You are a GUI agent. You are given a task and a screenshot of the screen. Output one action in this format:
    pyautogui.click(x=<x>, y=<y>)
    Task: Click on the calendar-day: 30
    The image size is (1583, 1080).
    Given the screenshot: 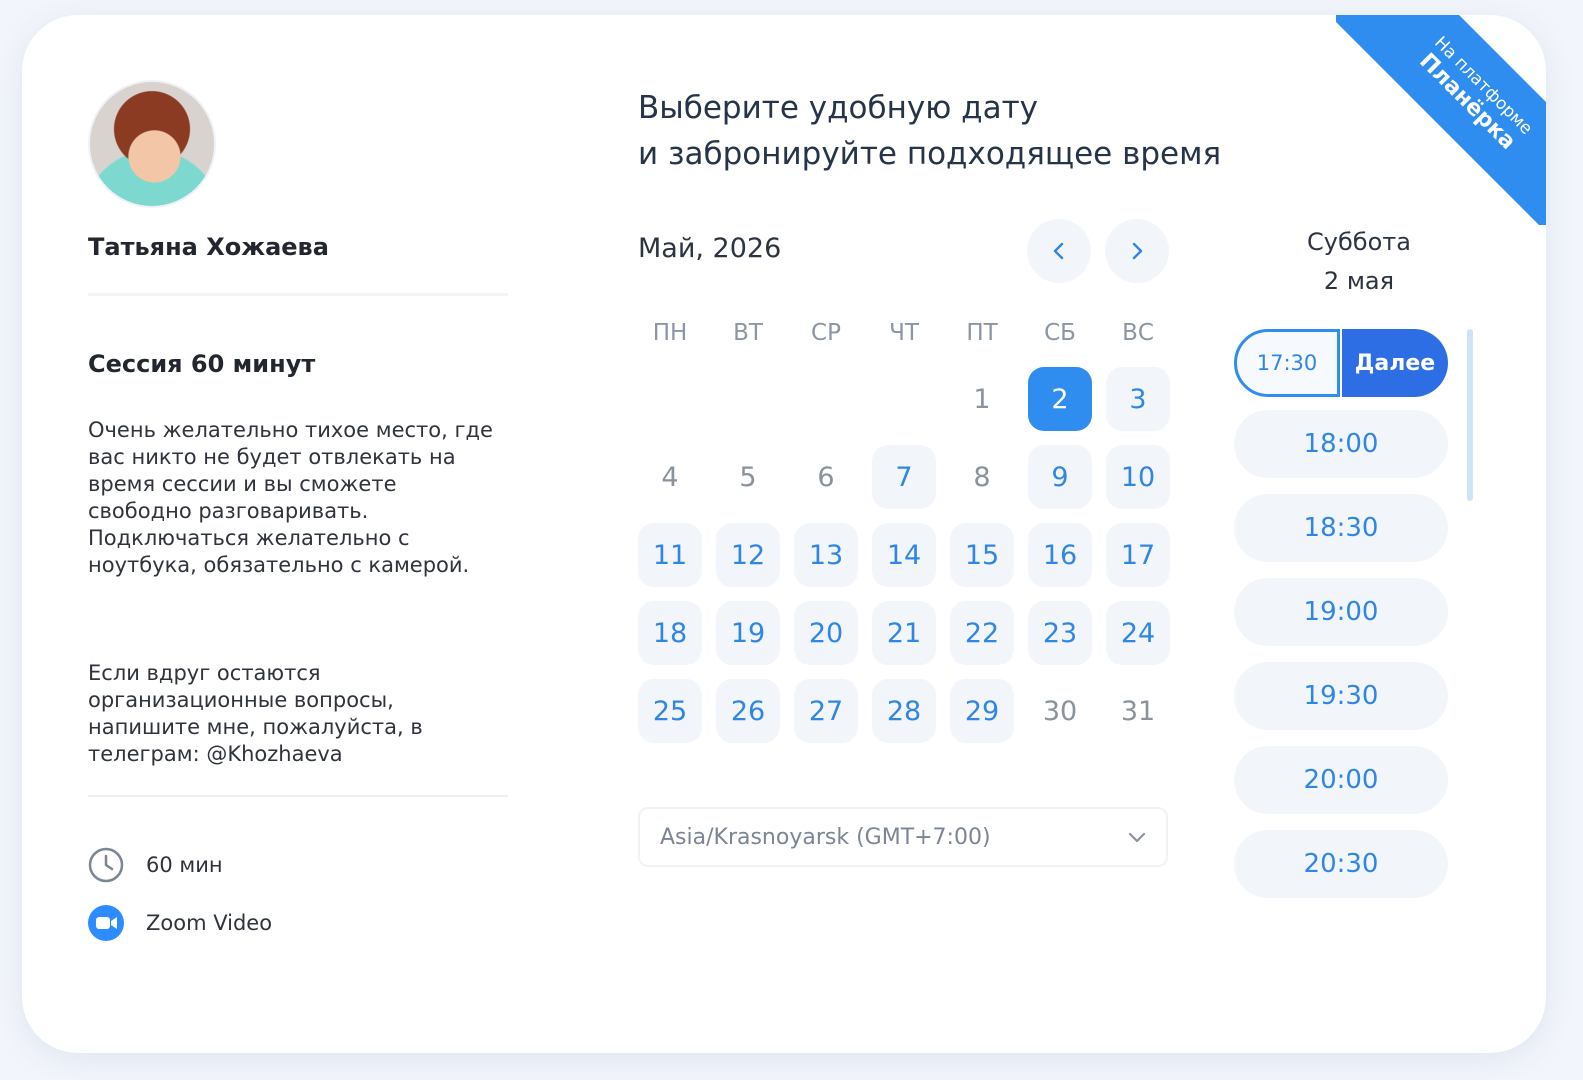 What is the action you would take?
    pyautogui.click(x=1060, y=711)
    